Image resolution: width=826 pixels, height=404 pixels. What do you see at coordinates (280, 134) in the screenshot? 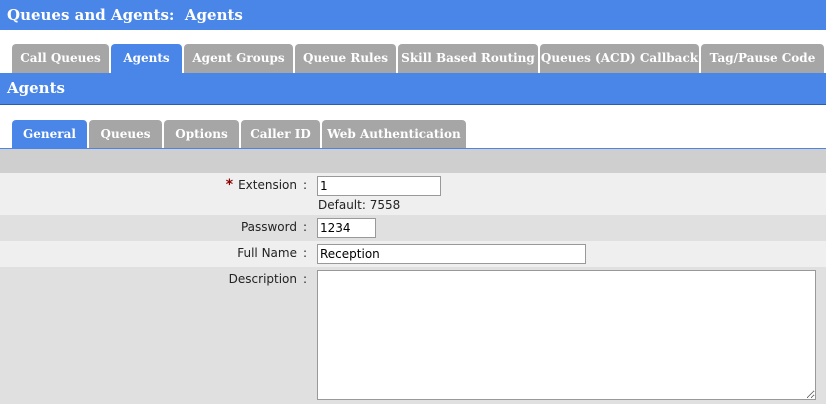
I see `tab-caller-id: Caller ID` at bounding box center [280, 134].